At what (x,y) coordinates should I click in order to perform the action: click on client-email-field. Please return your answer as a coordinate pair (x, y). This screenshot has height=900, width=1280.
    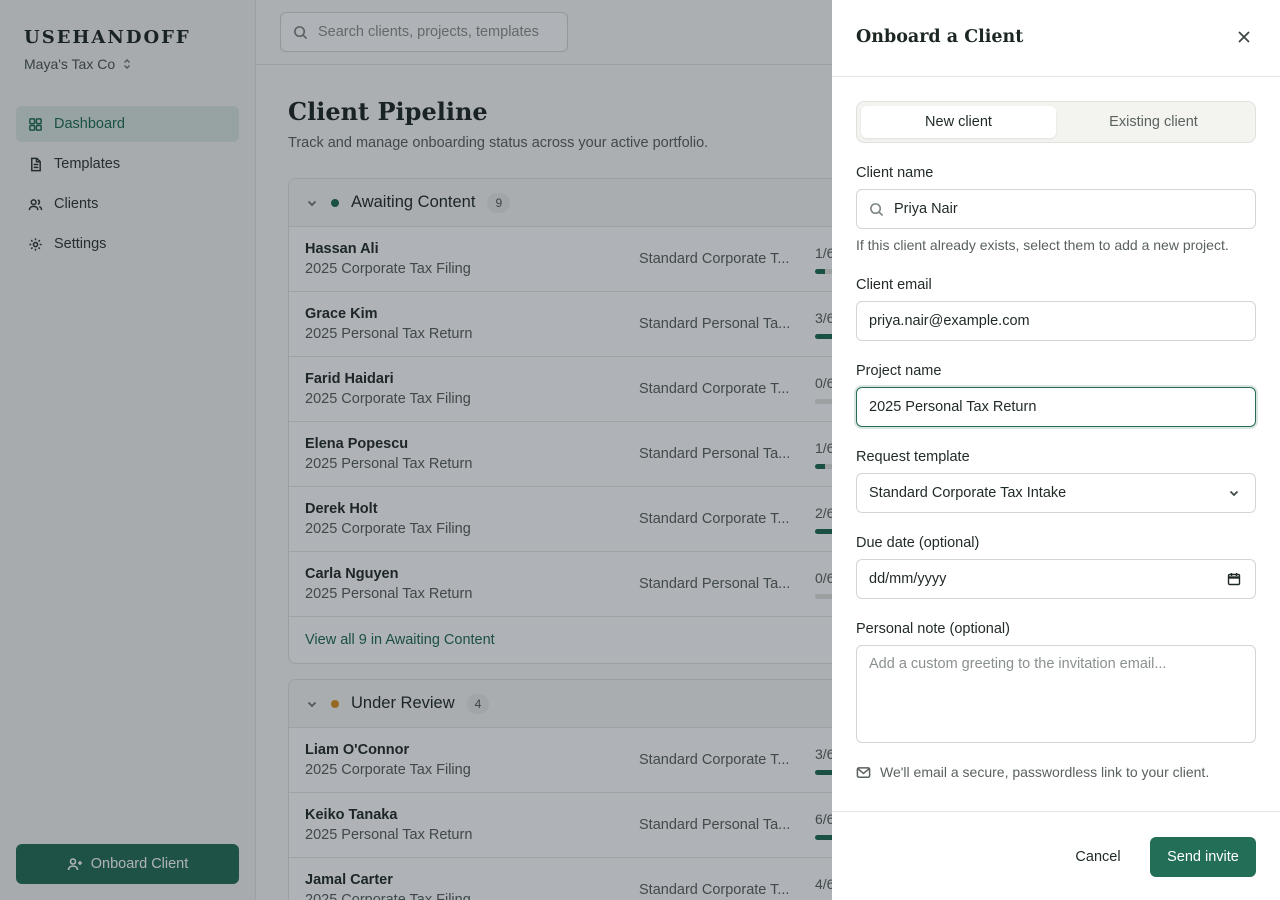
    Looking at the image, I should click on (1056, 321).